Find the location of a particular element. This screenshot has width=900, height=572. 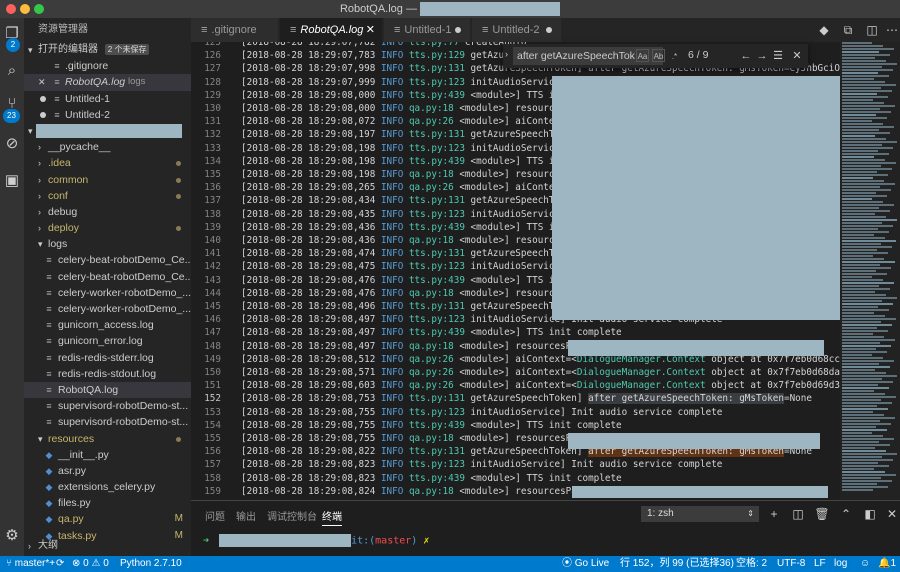

encoding: UTF-8 is located at coordinates (791, 564).